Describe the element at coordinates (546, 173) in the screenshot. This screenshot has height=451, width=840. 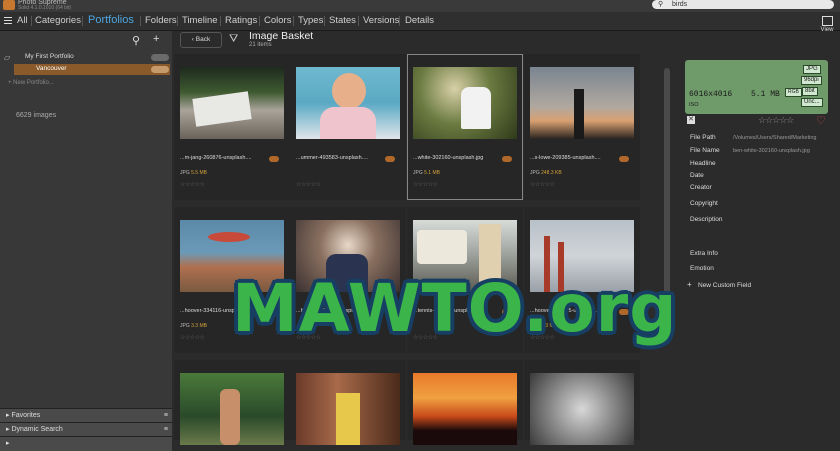
I see `file-meta: JPG 248.3 KB` at that location.